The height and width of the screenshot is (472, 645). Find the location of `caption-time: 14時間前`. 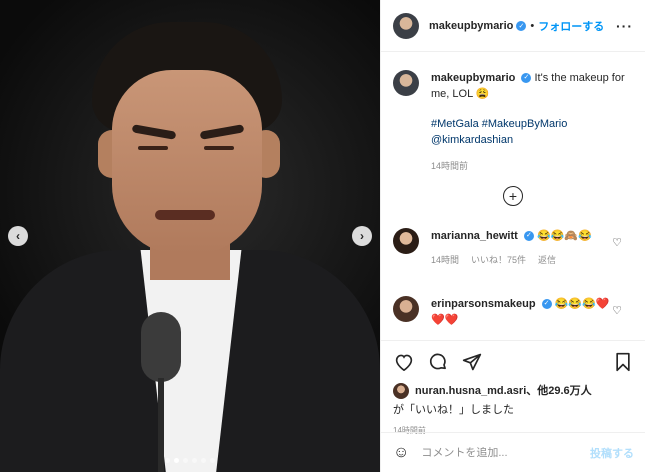

caption-time: 14時間前 is located at coordinates (531, 166).